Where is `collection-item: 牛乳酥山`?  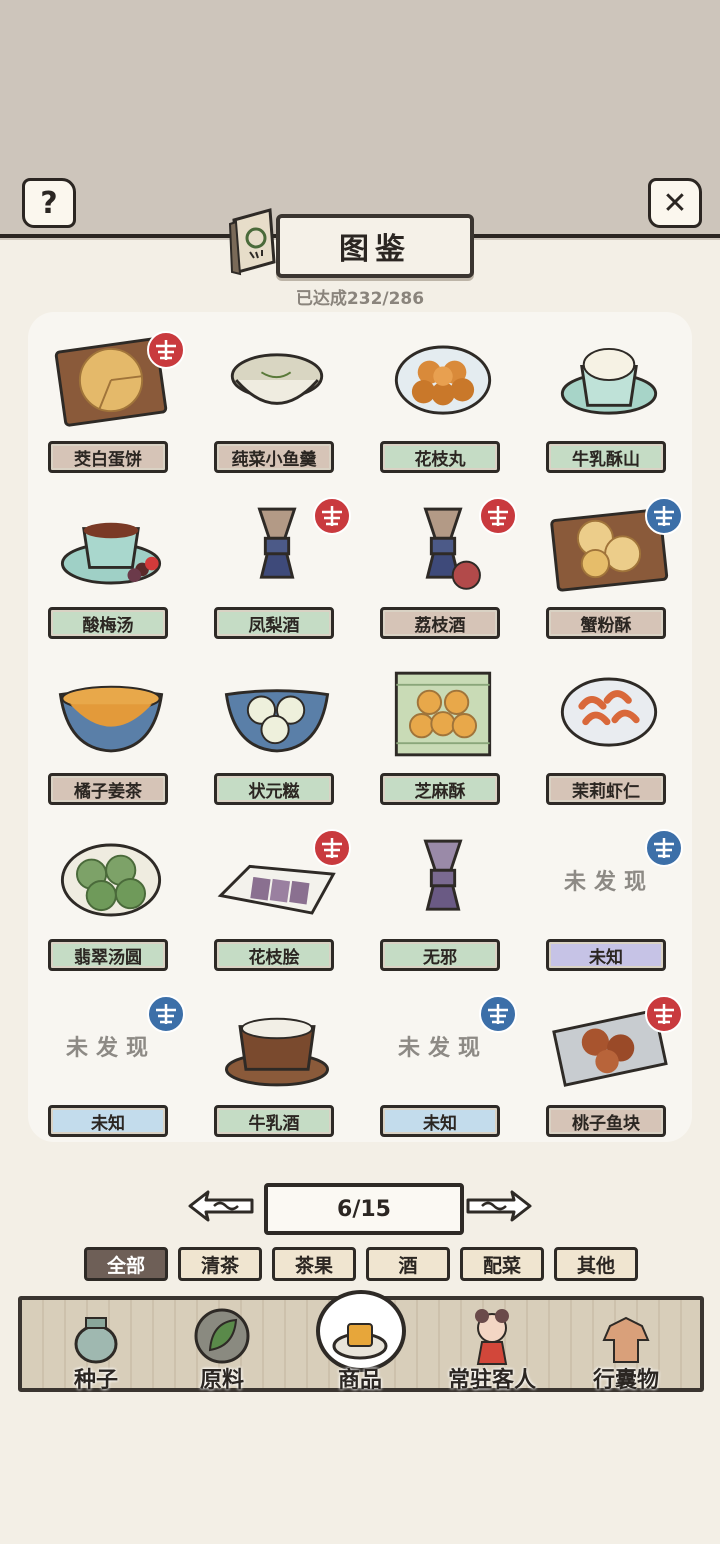 collection-item: 牛乳酥山 is located at coordinates (609, 405).